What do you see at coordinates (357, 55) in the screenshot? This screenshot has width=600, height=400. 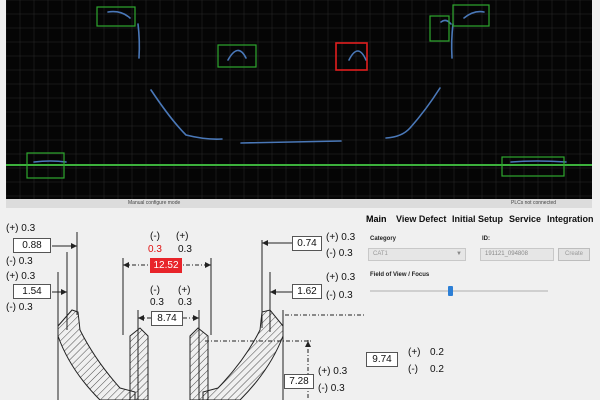 I see `profile-peak-right` at bounding box center [357, 55].